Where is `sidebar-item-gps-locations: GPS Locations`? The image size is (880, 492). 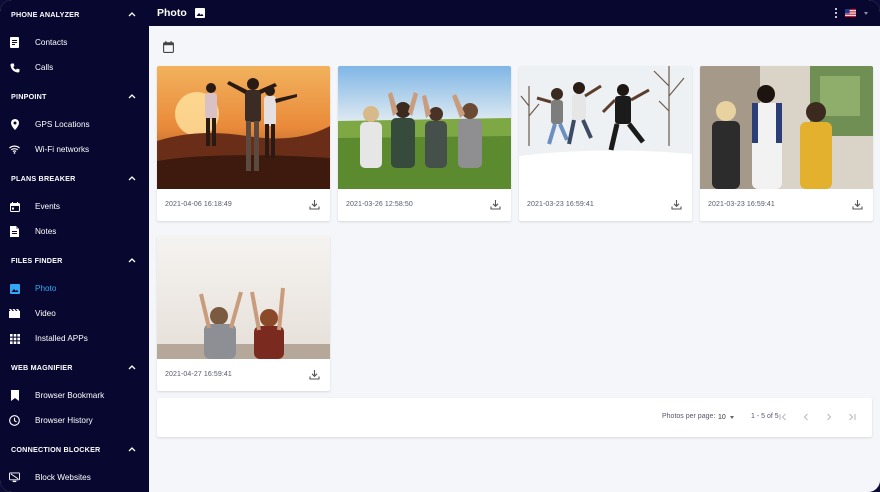 sidebar-item-gps-locations: GPS Locations is located at coordinates (74, 124).